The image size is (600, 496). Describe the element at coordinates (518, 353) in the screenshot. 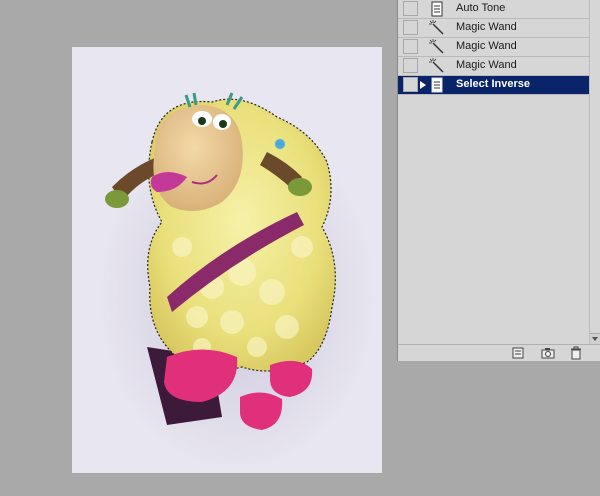

I see `new-document-from-state-icon` at that location.